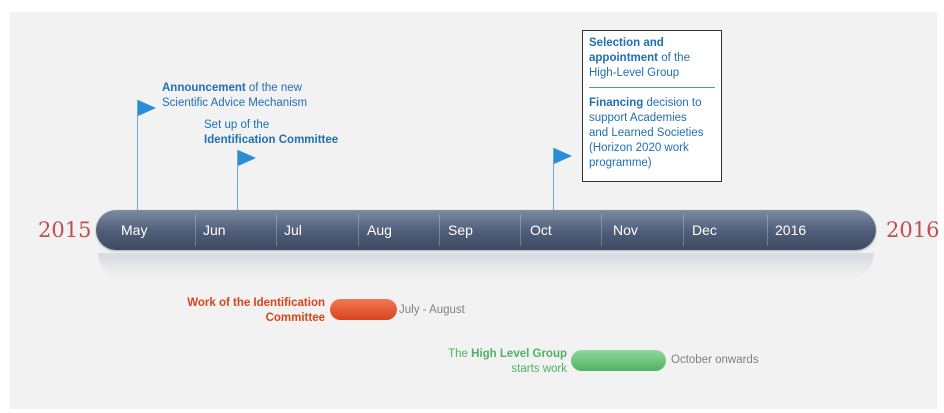 The image size is (944, 413). I want to click on identification-range-label: July - August, so click(432, 310).